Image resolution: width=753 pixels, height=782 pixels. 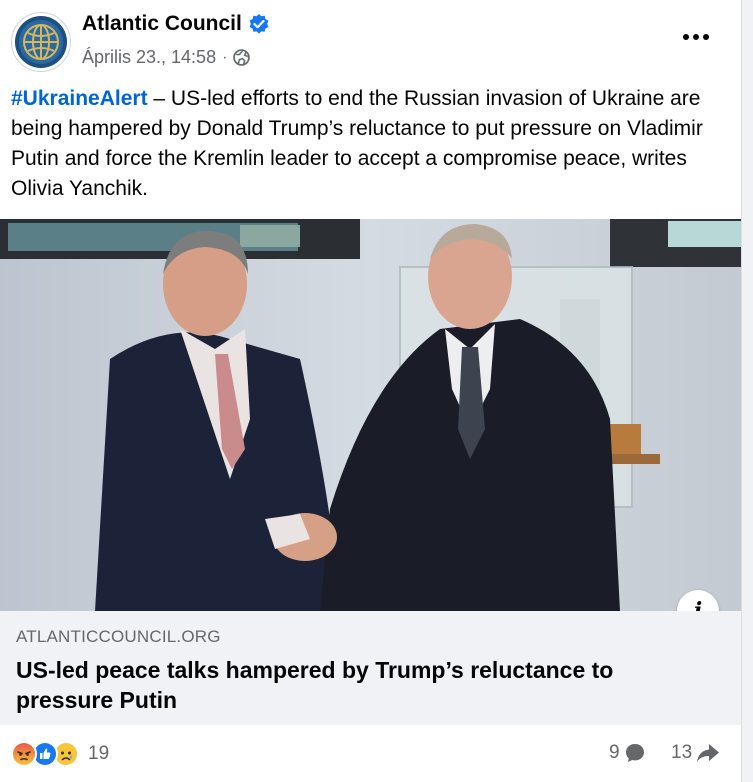 What do you see at coordinates (79, 98) in the screenshot?
I see `hashtag-link: #UkraineAlert` at bounding box center [79, 98].